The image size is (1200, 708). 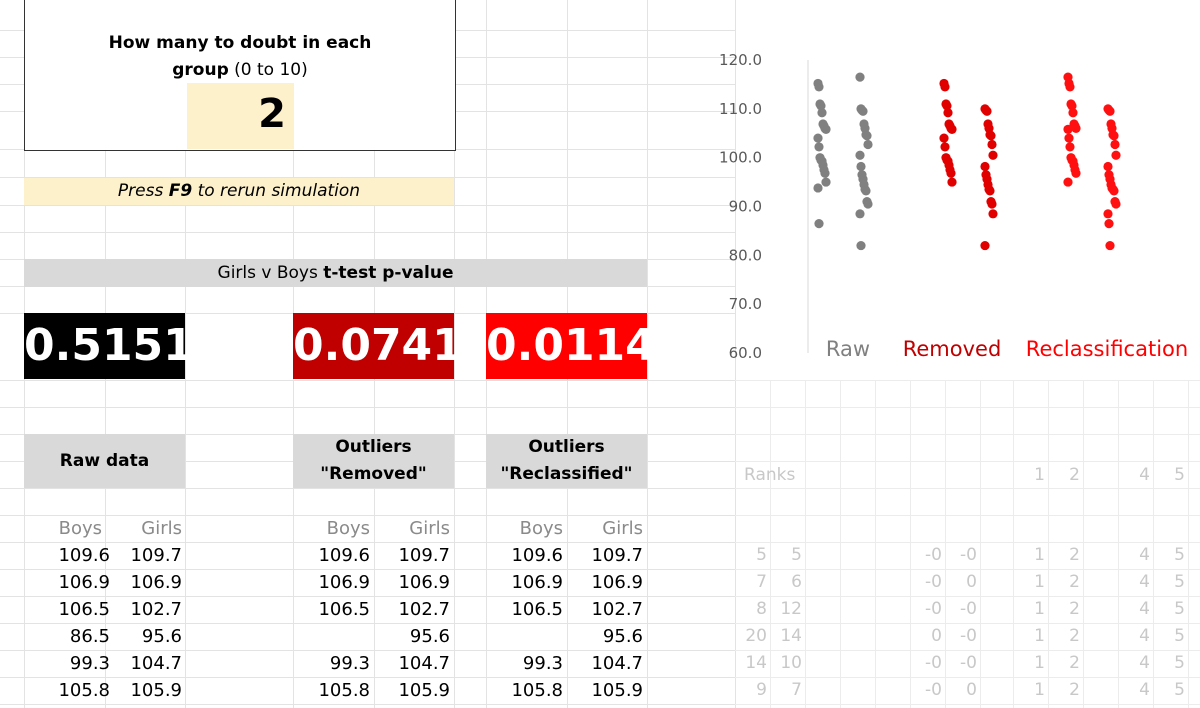 What do you see at coordinates (566, 461) in the screenshot?
I see `section-outliers-reclassified: Outliers "Reclassified"` at bounding box center [566, 461].